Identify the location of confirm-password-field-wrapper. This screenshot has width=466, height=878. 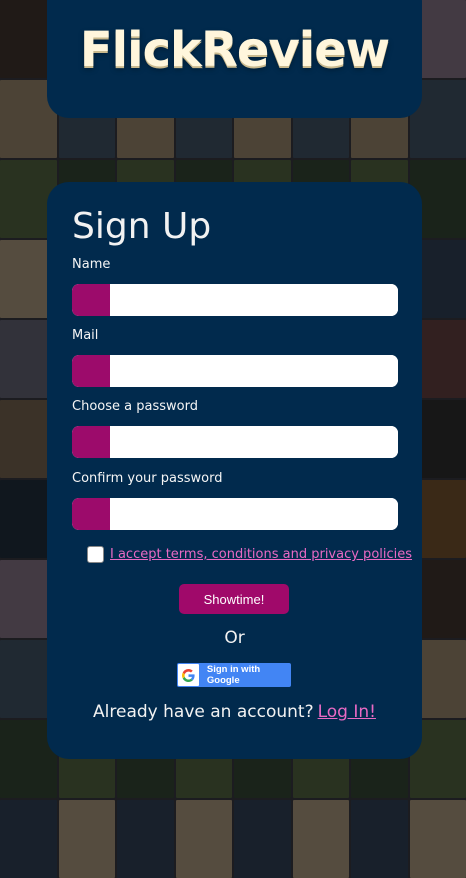
(235, 514).